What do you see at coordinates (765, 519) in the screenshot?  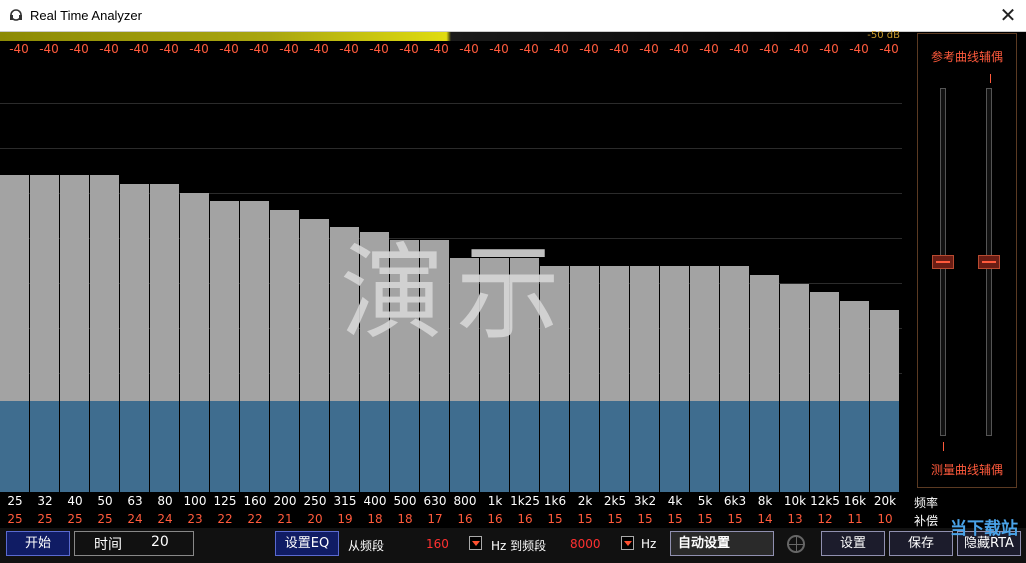 I see `gain-value: 14` at bounding box center [765, 519].